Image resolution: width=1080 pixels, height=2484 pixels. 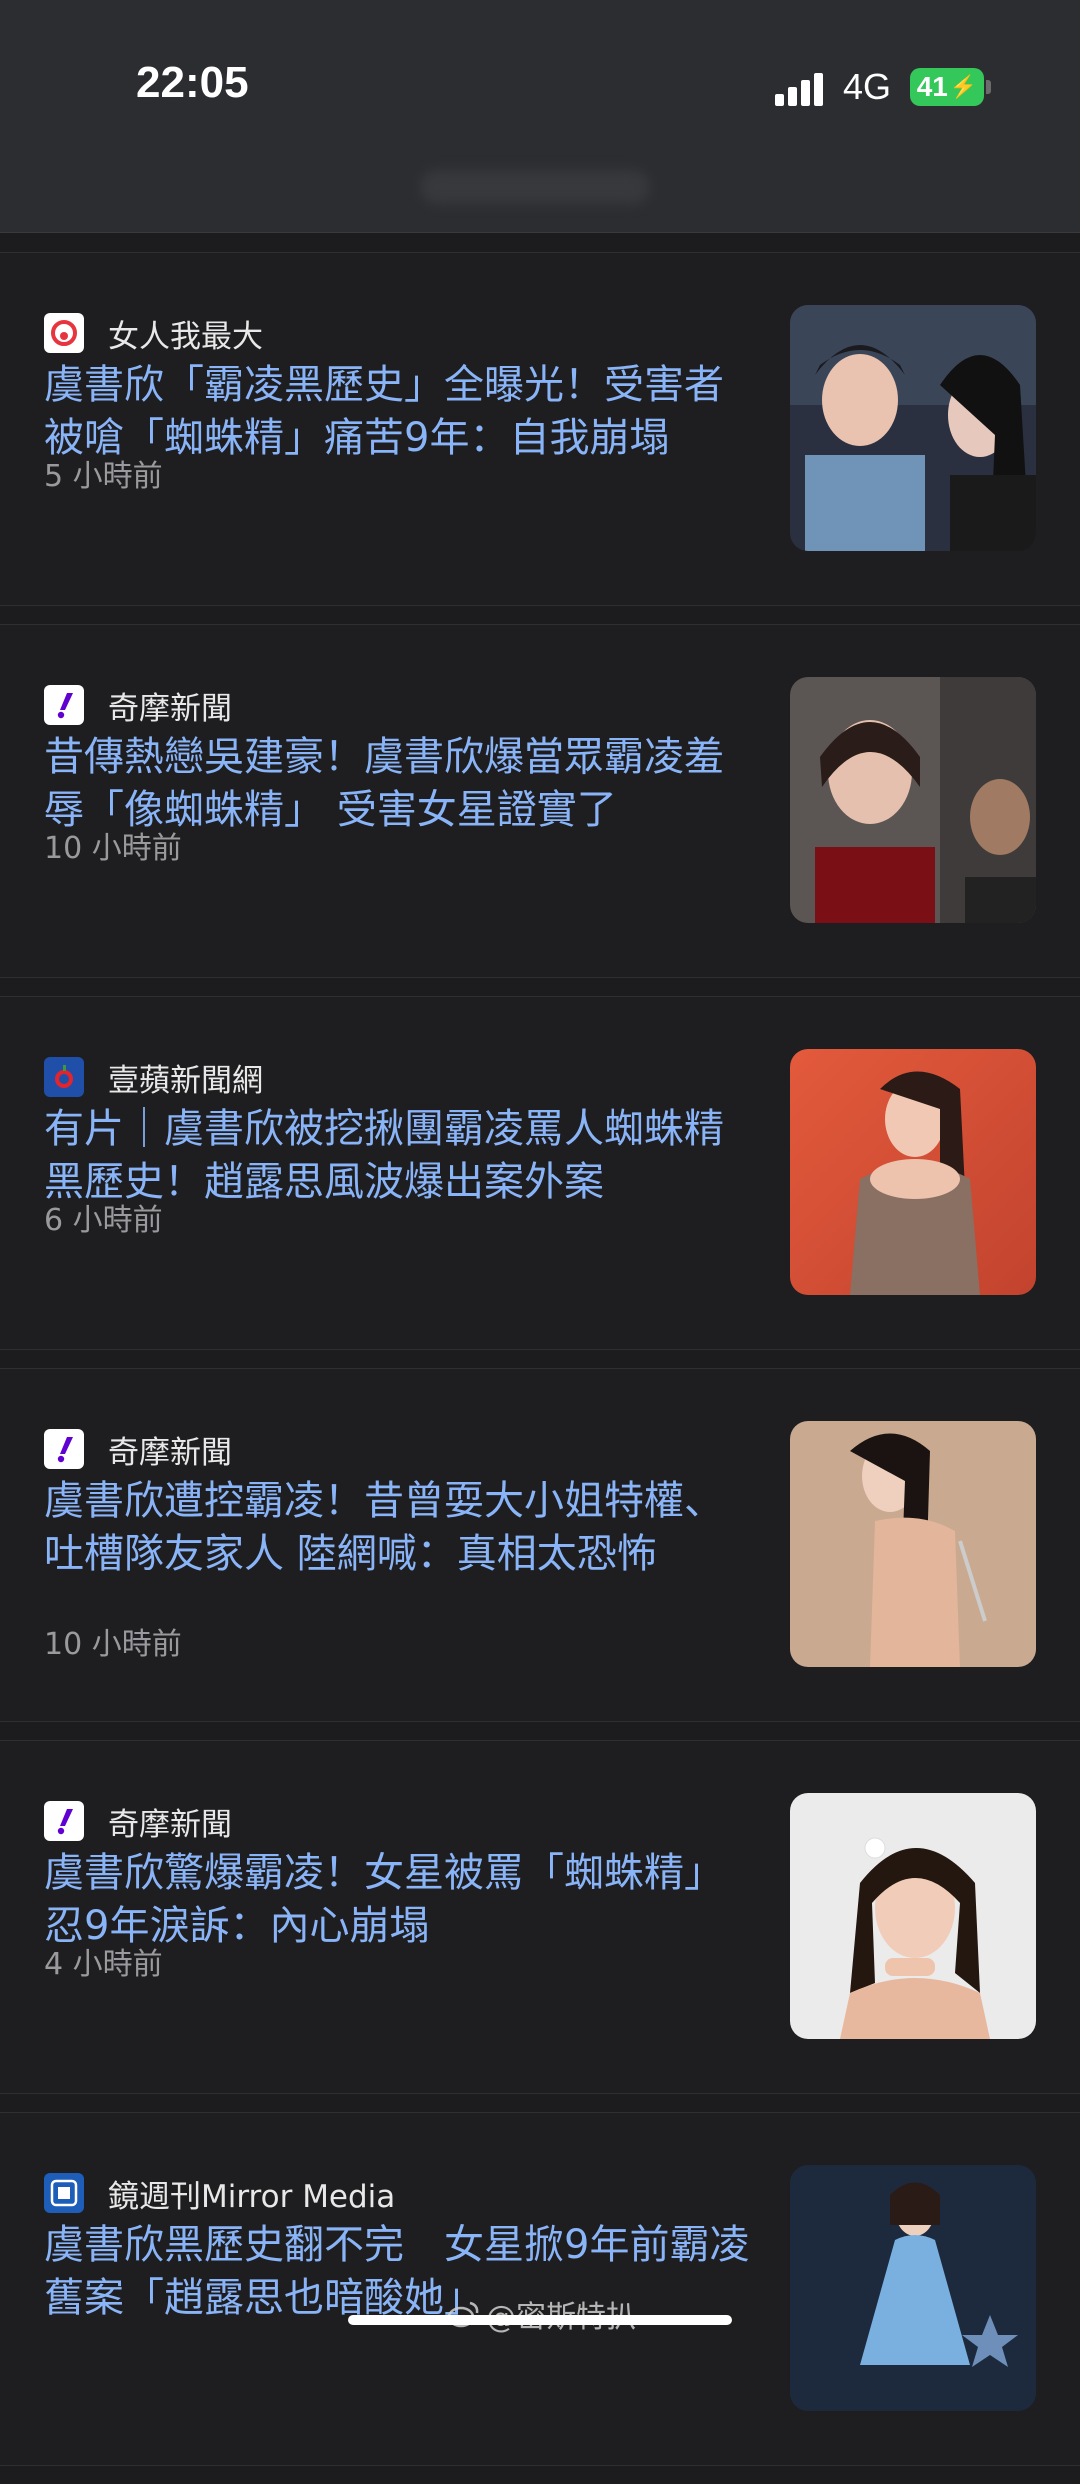 What do you see at coordinates (103, 1220) in the screenshot?
I see `published-time: 6 小時前` at bounding box center [103, 1220].